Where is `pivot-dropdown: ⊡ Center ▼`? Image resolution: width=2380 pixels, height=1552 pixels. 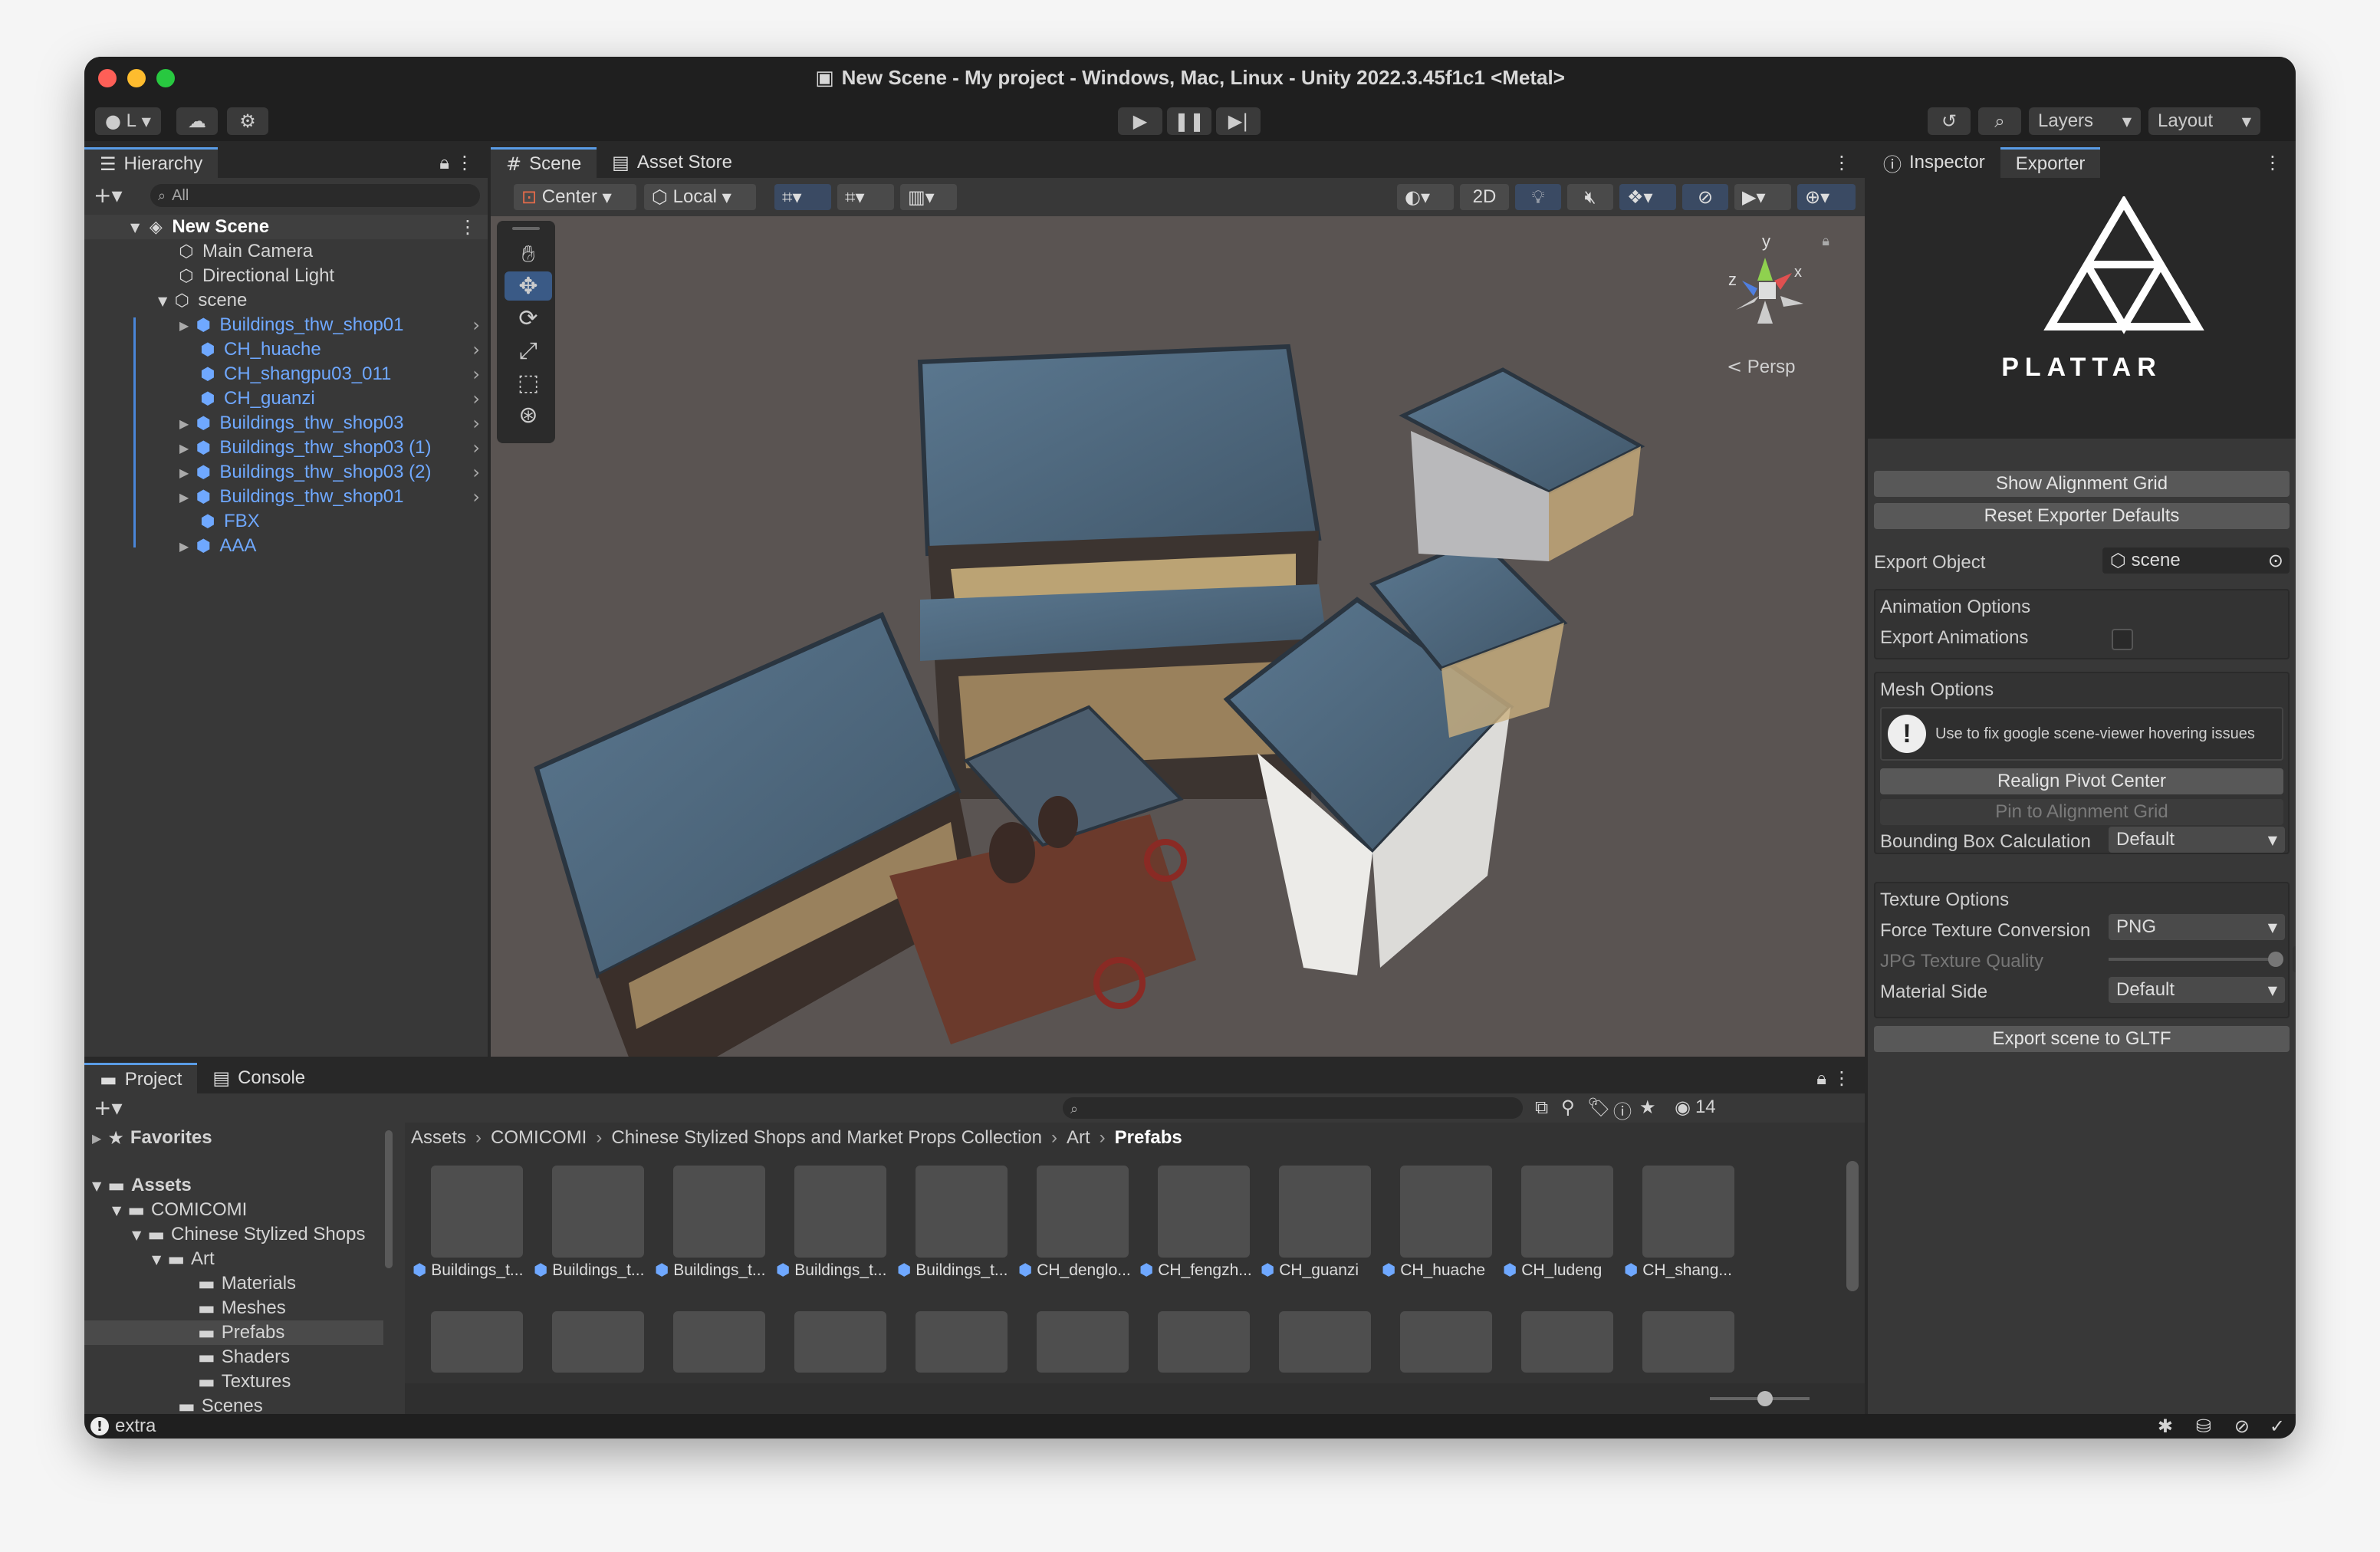 pivot-dropdown: ⊡ Center ▼ is located at coordinates (575, 197).